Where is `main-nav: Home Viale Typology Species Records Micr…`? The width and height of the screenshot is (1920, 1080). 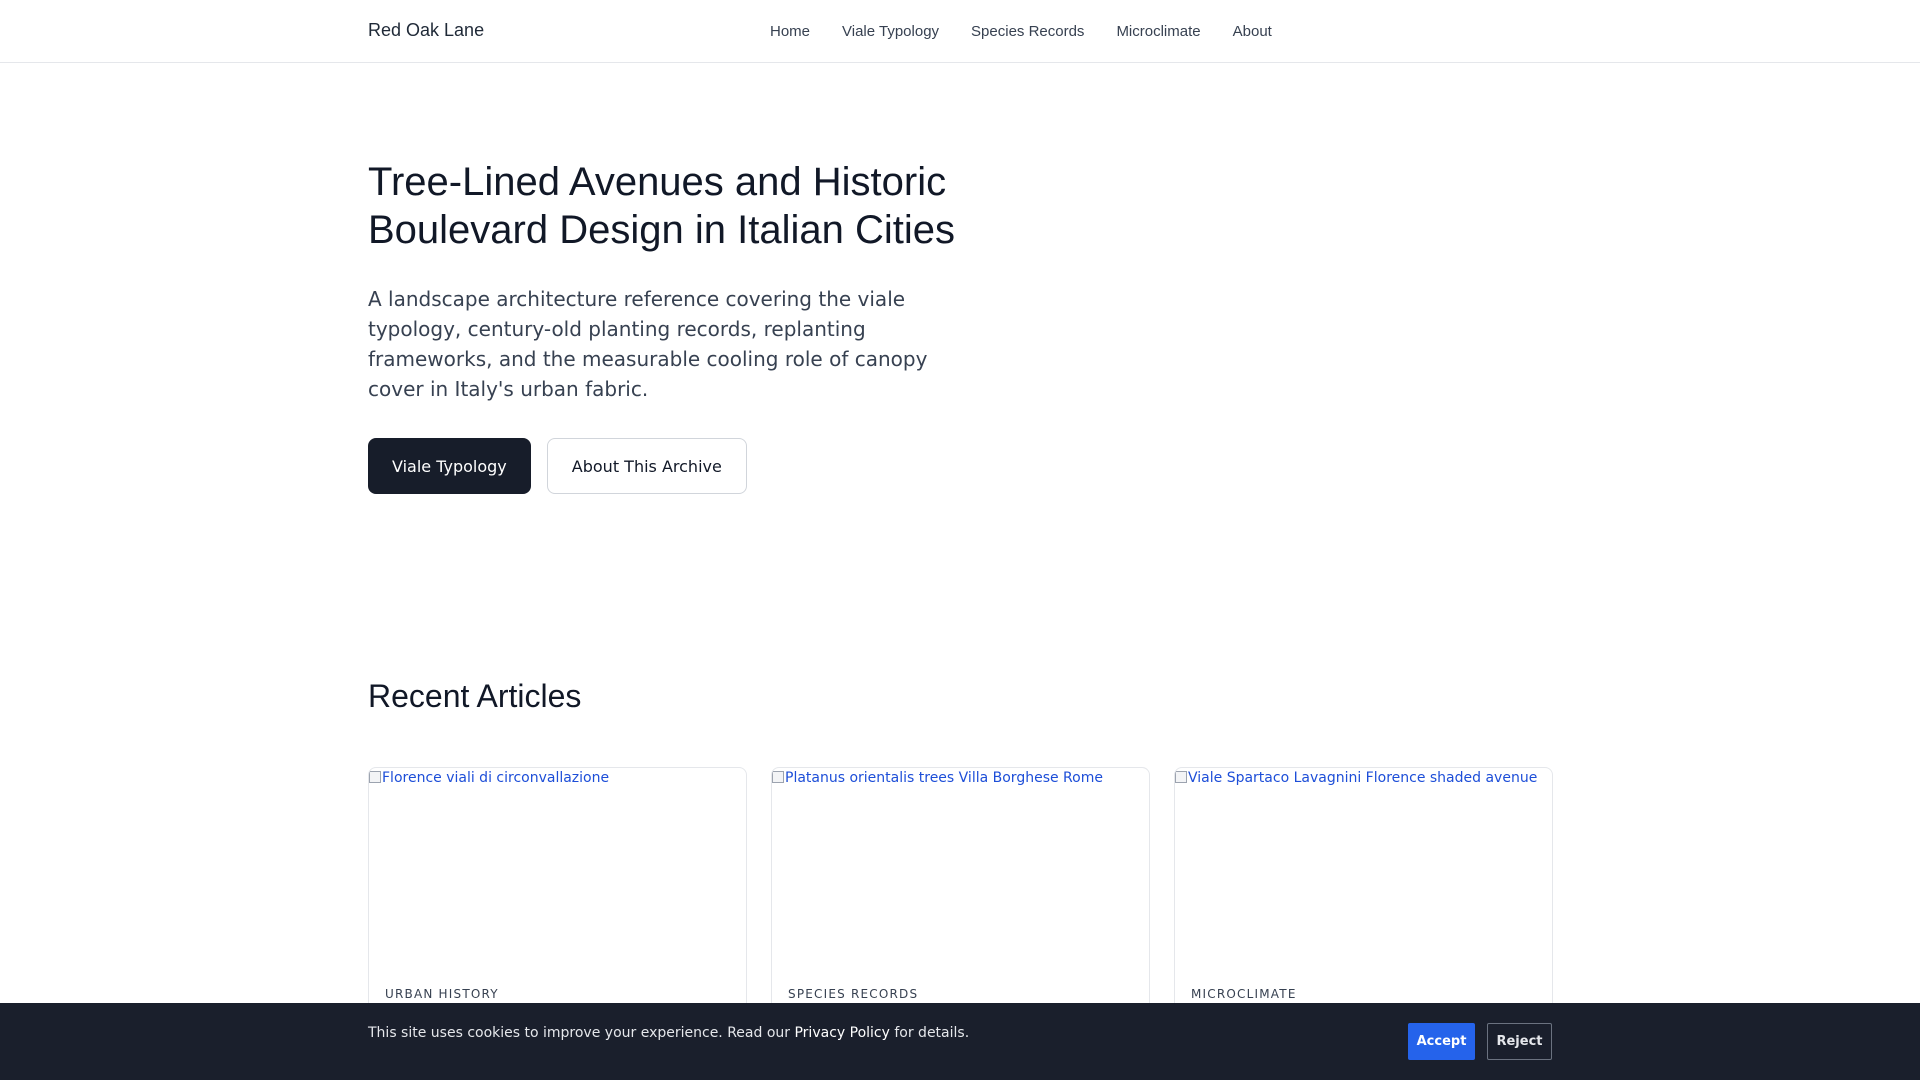
main-nav: Home Viale Typology Species Records Micr… is located at coordinates (1037, 31).